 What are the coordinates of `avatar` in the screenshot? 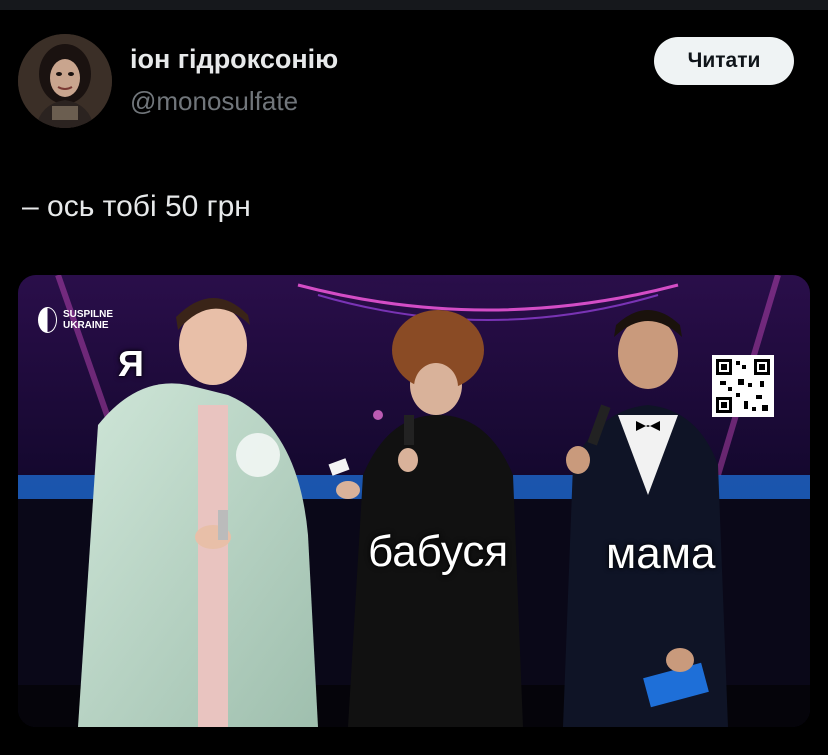 It's located at (65, 81).